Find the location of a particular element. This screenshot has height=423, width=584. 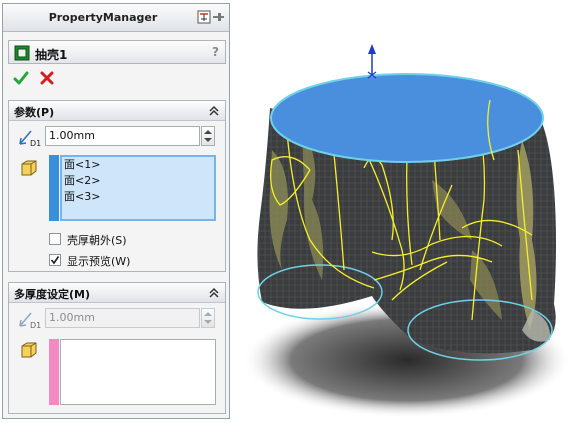

parameters-group-header: 参数(P) is located at coordinates (117, 111).